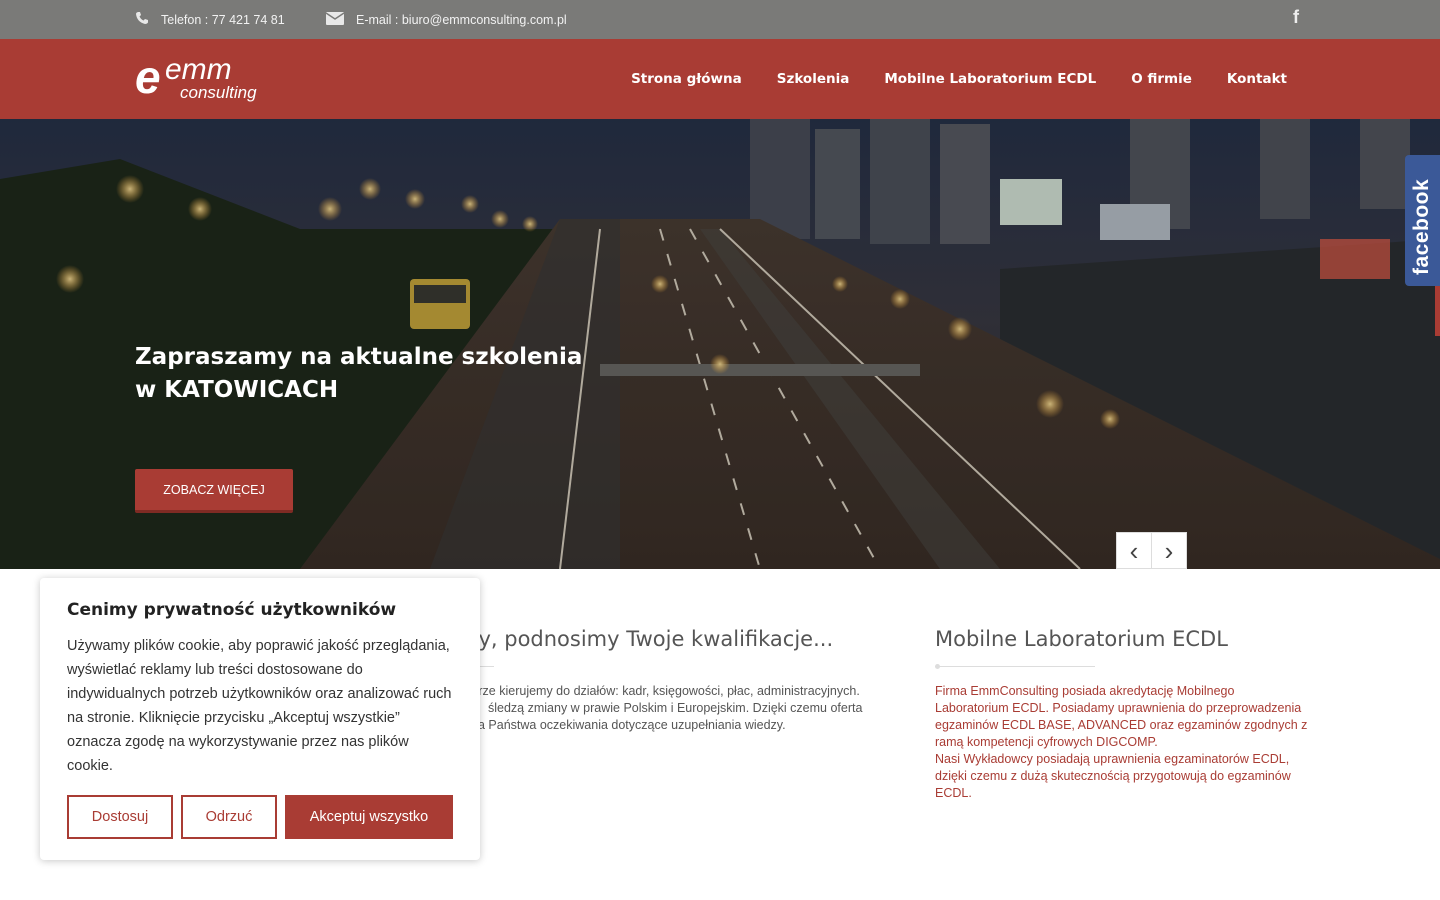 This screenshot has width=1440, height=900. Describe the element at coordinates (214, 491) in the screenshot. I see `see-more-button: ZOBACZ WIĘCEJ` at that location.